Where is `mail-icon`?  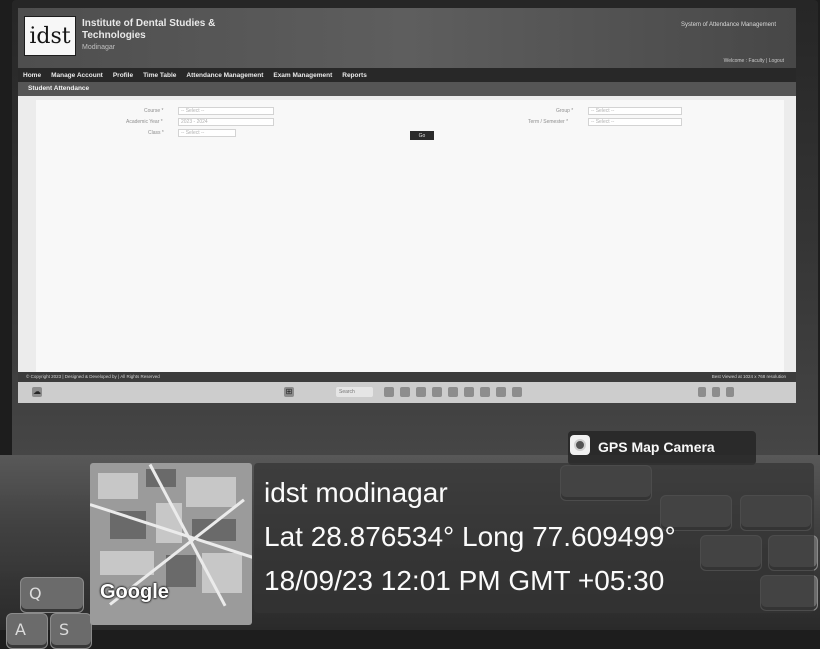 mail-icon is located at coordinates (485, 392).